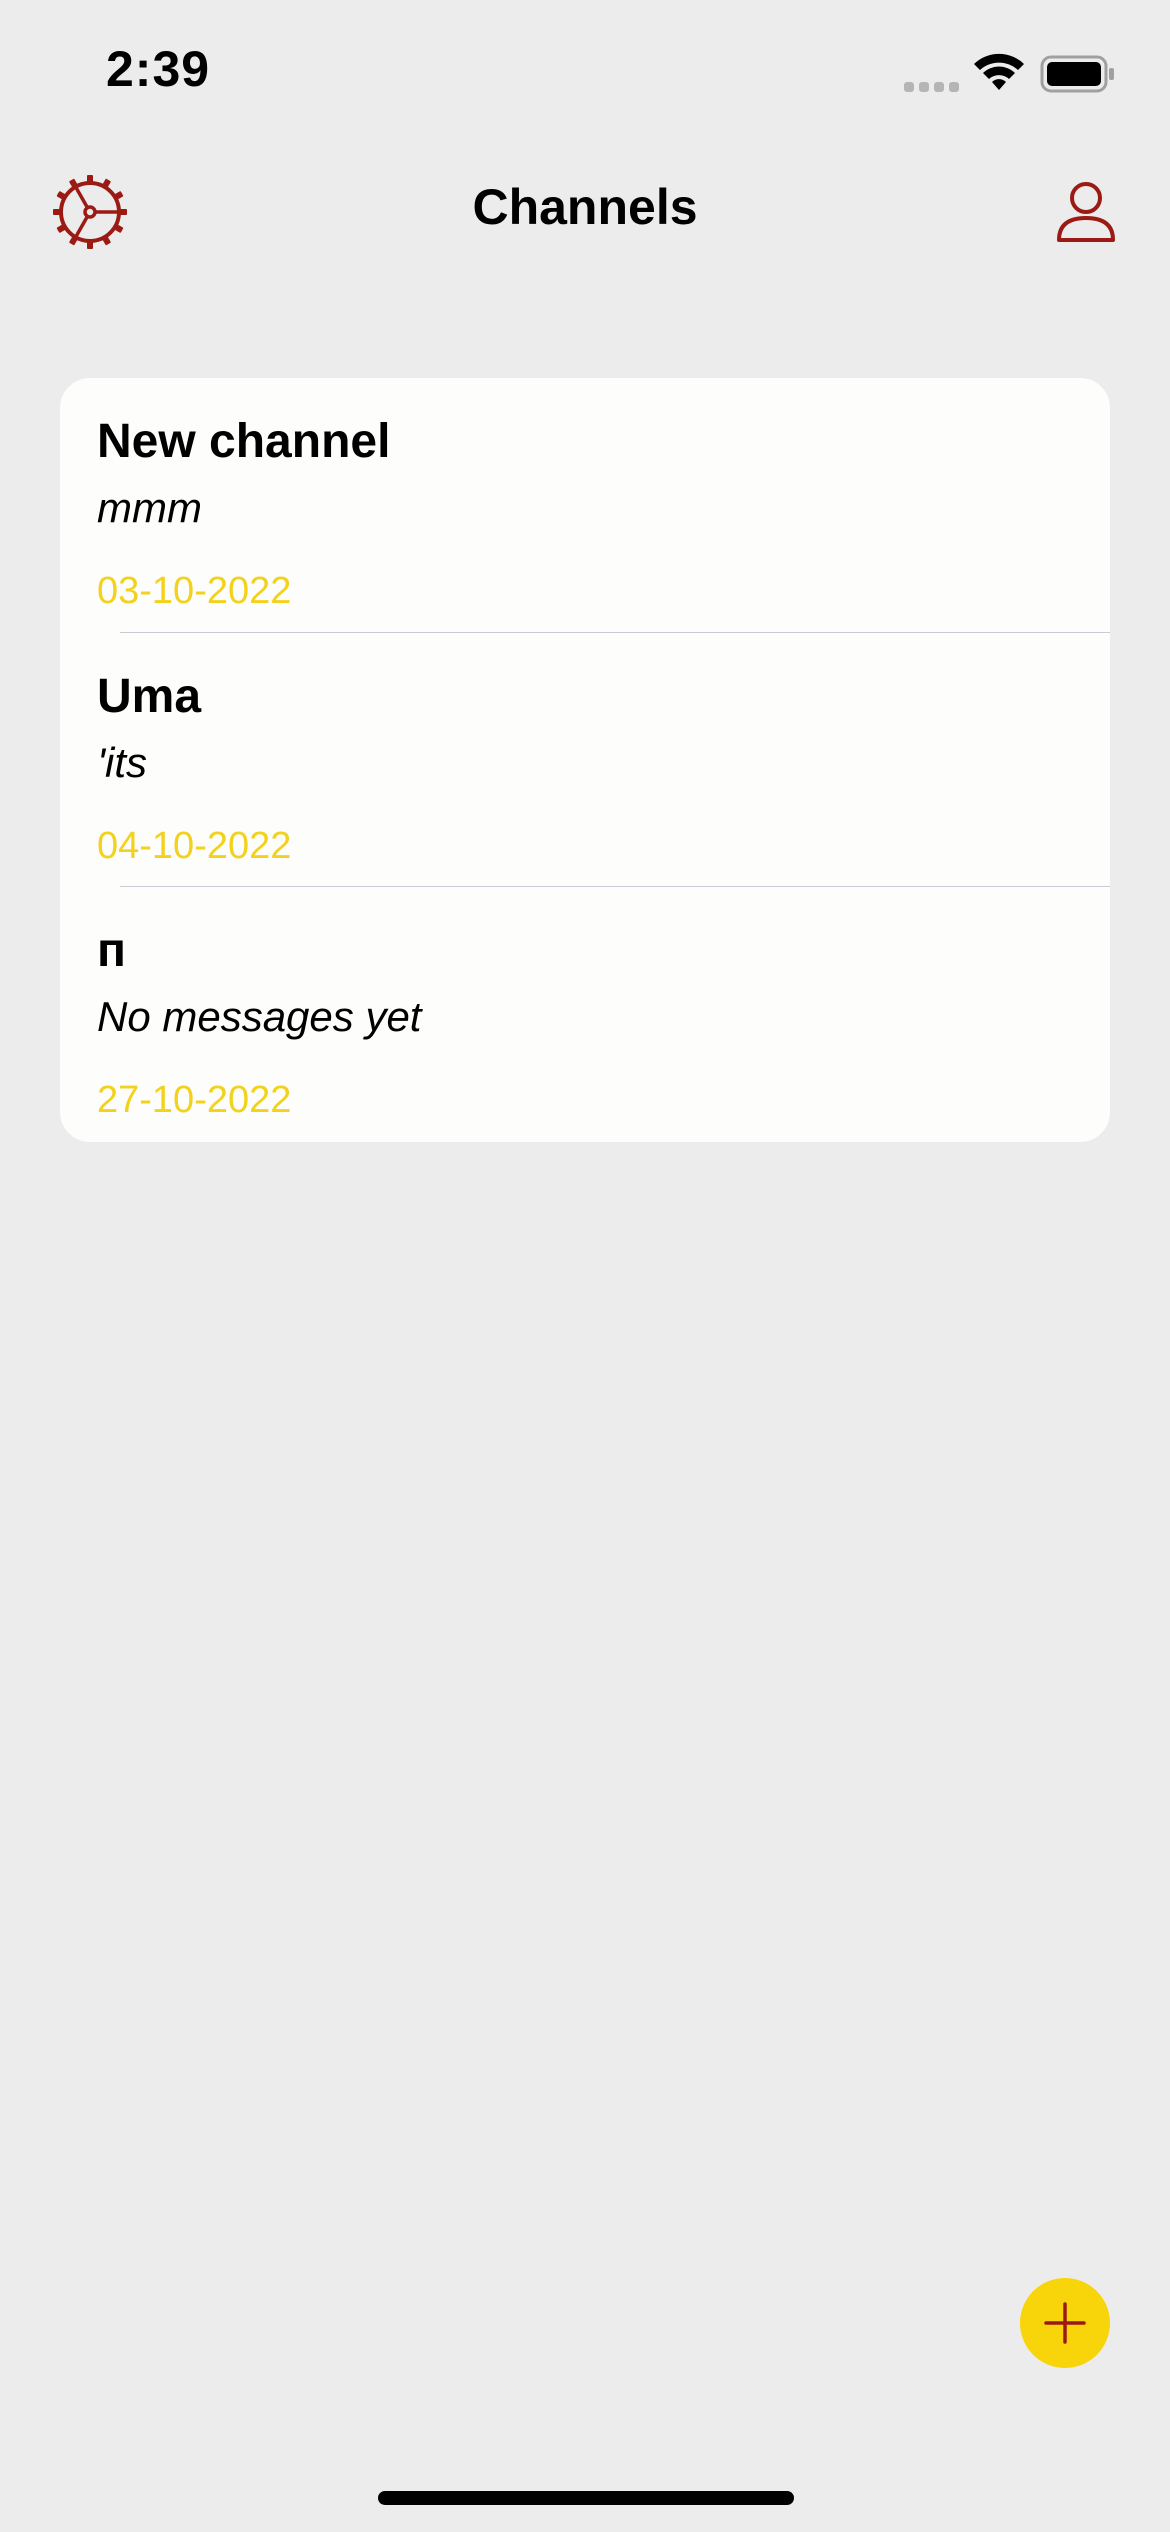 The height and width of the screenshot is (2532, 1170). What do you see at coordinates (194, 1100) in the screenshot?
I see `channel-date: 27-10-2022` at bounding box center [194, 1100].